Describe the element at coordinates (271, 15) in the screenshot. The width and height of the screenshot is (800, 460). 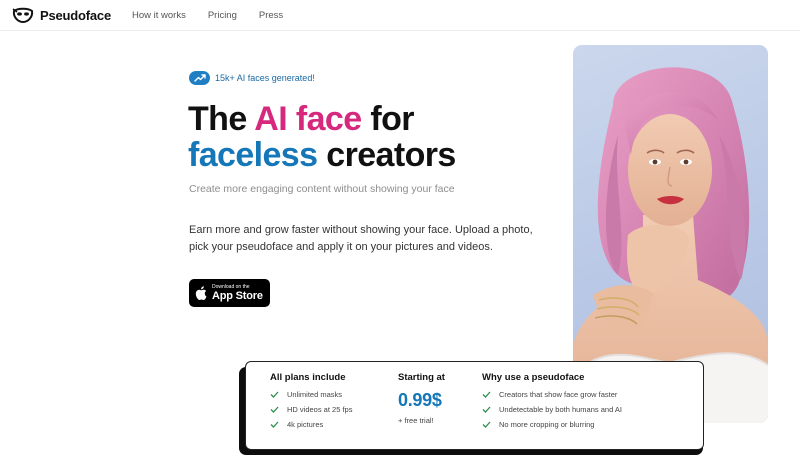
I see `nav-link-press: Press` at that location.